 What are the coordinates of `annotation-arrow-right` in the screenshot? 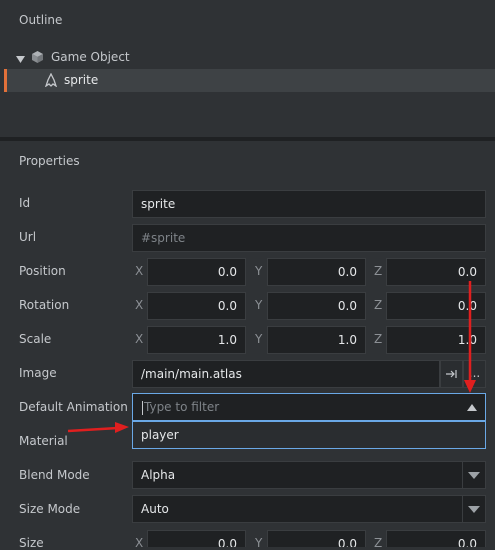 It's located at (93, 429).